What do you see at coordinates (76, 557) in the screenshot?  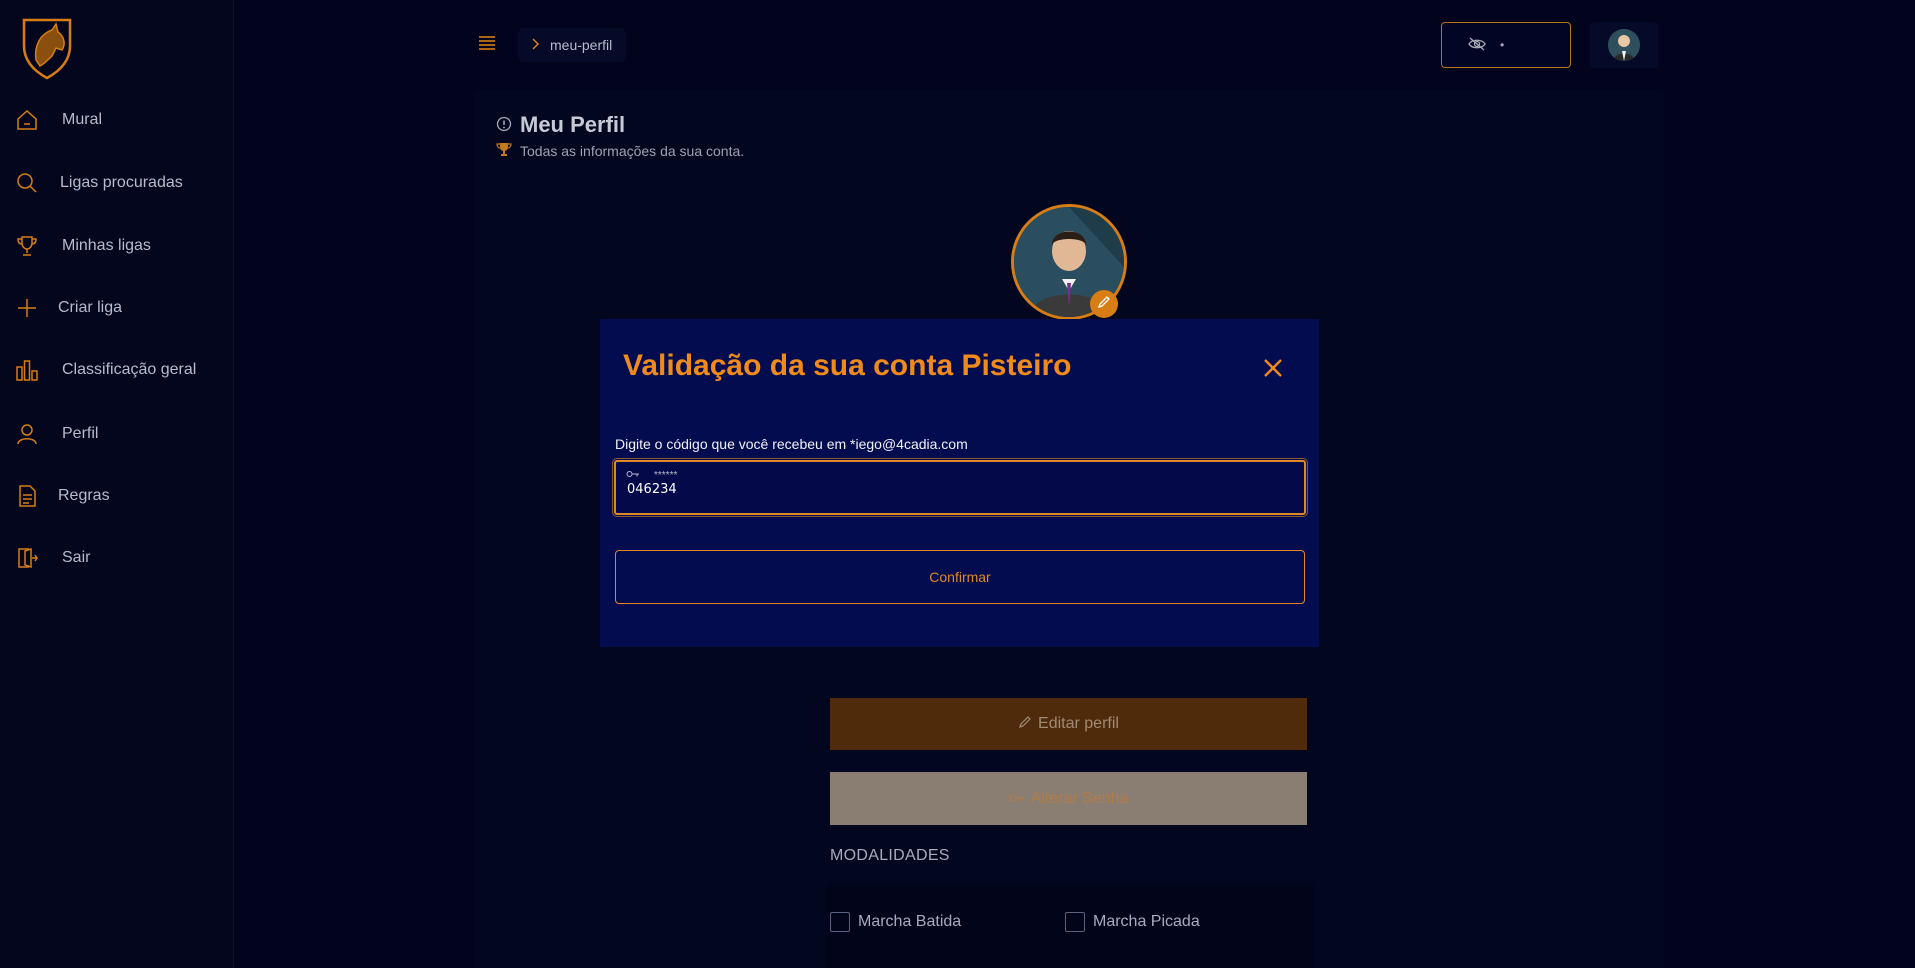 I see `sidebar-item-label: Sair` at bounding box center [76, 557].